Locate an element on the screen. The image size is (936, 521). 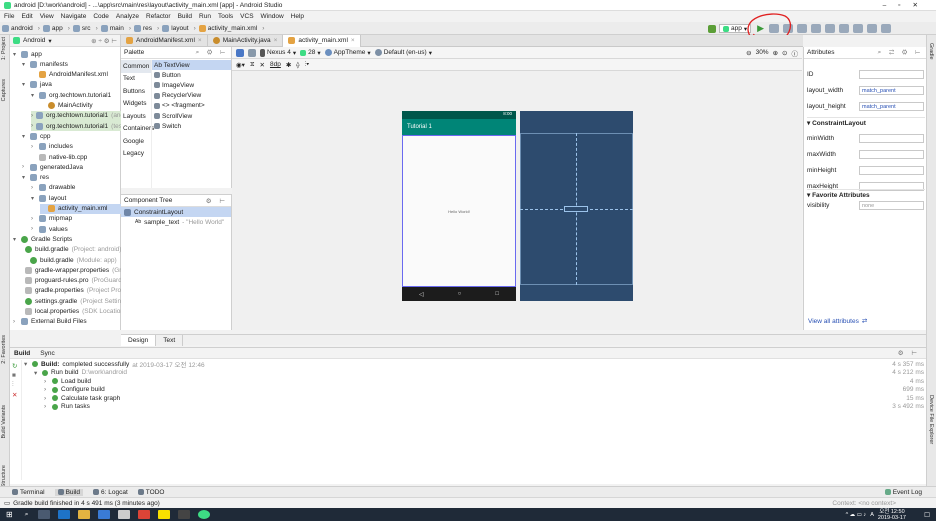
menu-window: Window is located at coordinates (272, 16).